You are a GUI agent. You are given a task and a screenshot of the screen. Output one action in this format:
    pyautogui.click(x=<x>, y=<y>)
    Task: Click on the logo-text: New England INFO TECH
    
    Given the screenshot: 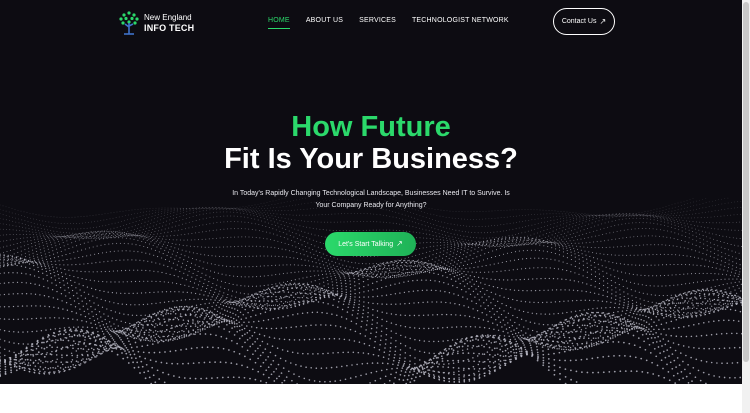 What is the action you would take?
    pyautogui.click(x=169, y=23)
    